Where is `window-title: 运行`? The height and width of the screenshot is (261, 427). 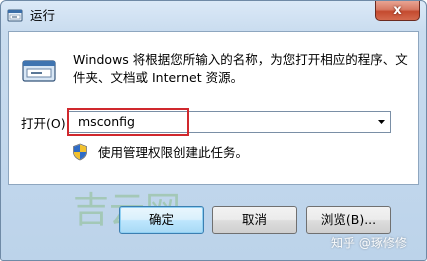
window-title: 运行 is located at coordinates (43, 15).